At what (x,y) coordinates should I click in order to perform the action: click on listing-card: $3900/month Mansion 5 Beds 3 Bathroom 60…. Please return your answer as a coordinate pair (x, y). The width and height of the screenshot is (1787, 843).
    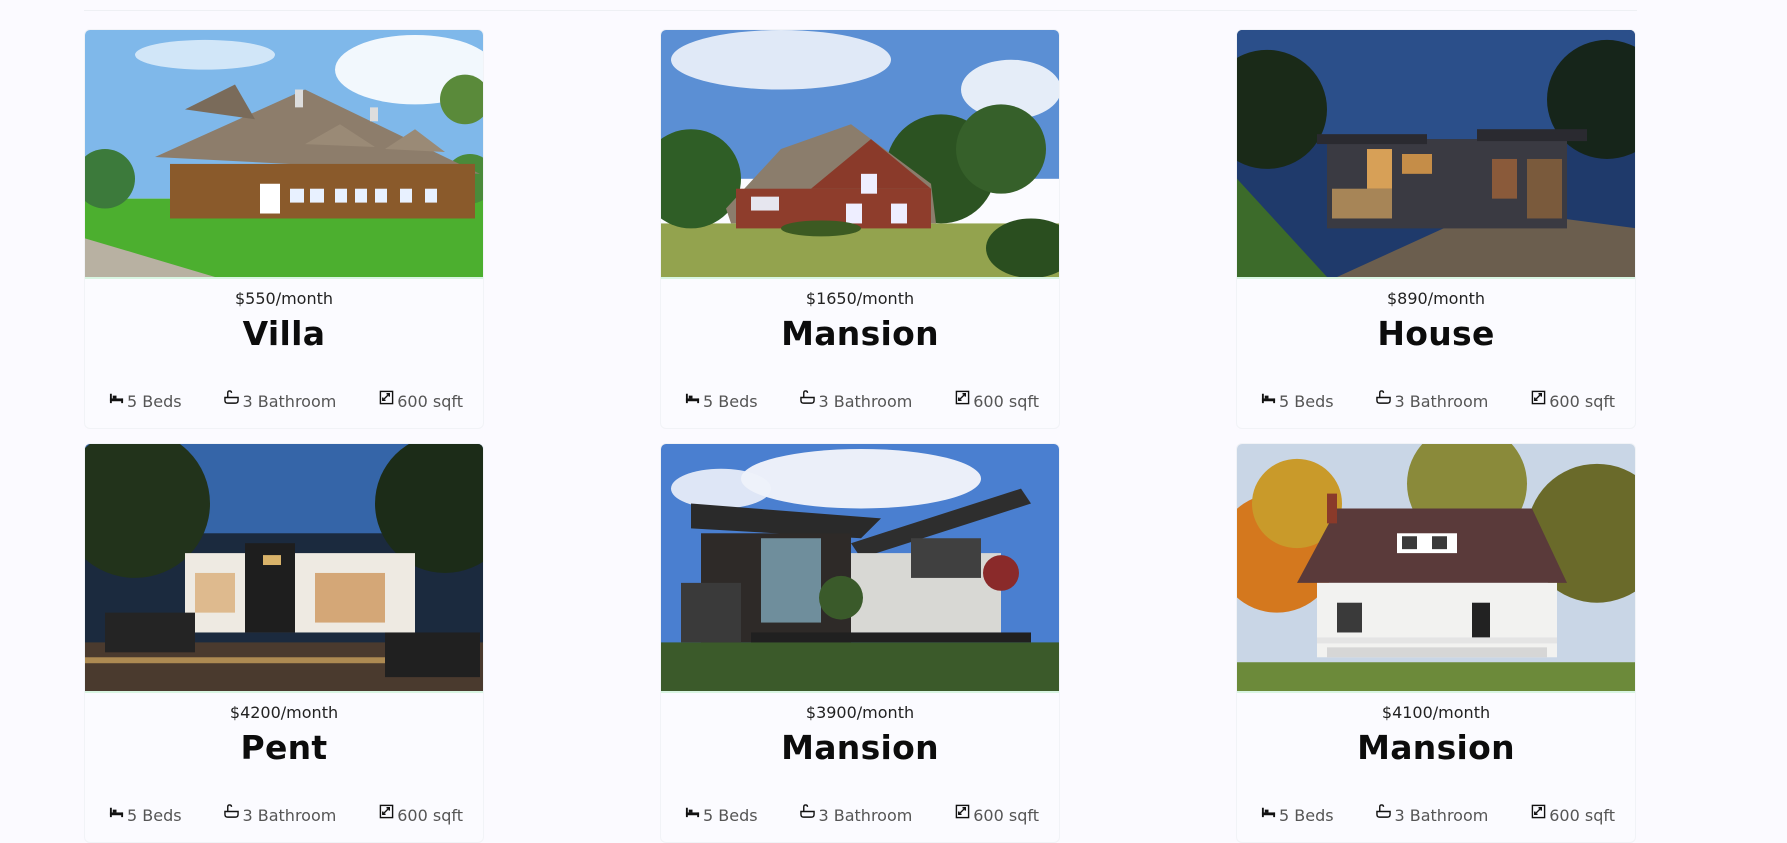
    Looking at the image, I should click on (860, 643).